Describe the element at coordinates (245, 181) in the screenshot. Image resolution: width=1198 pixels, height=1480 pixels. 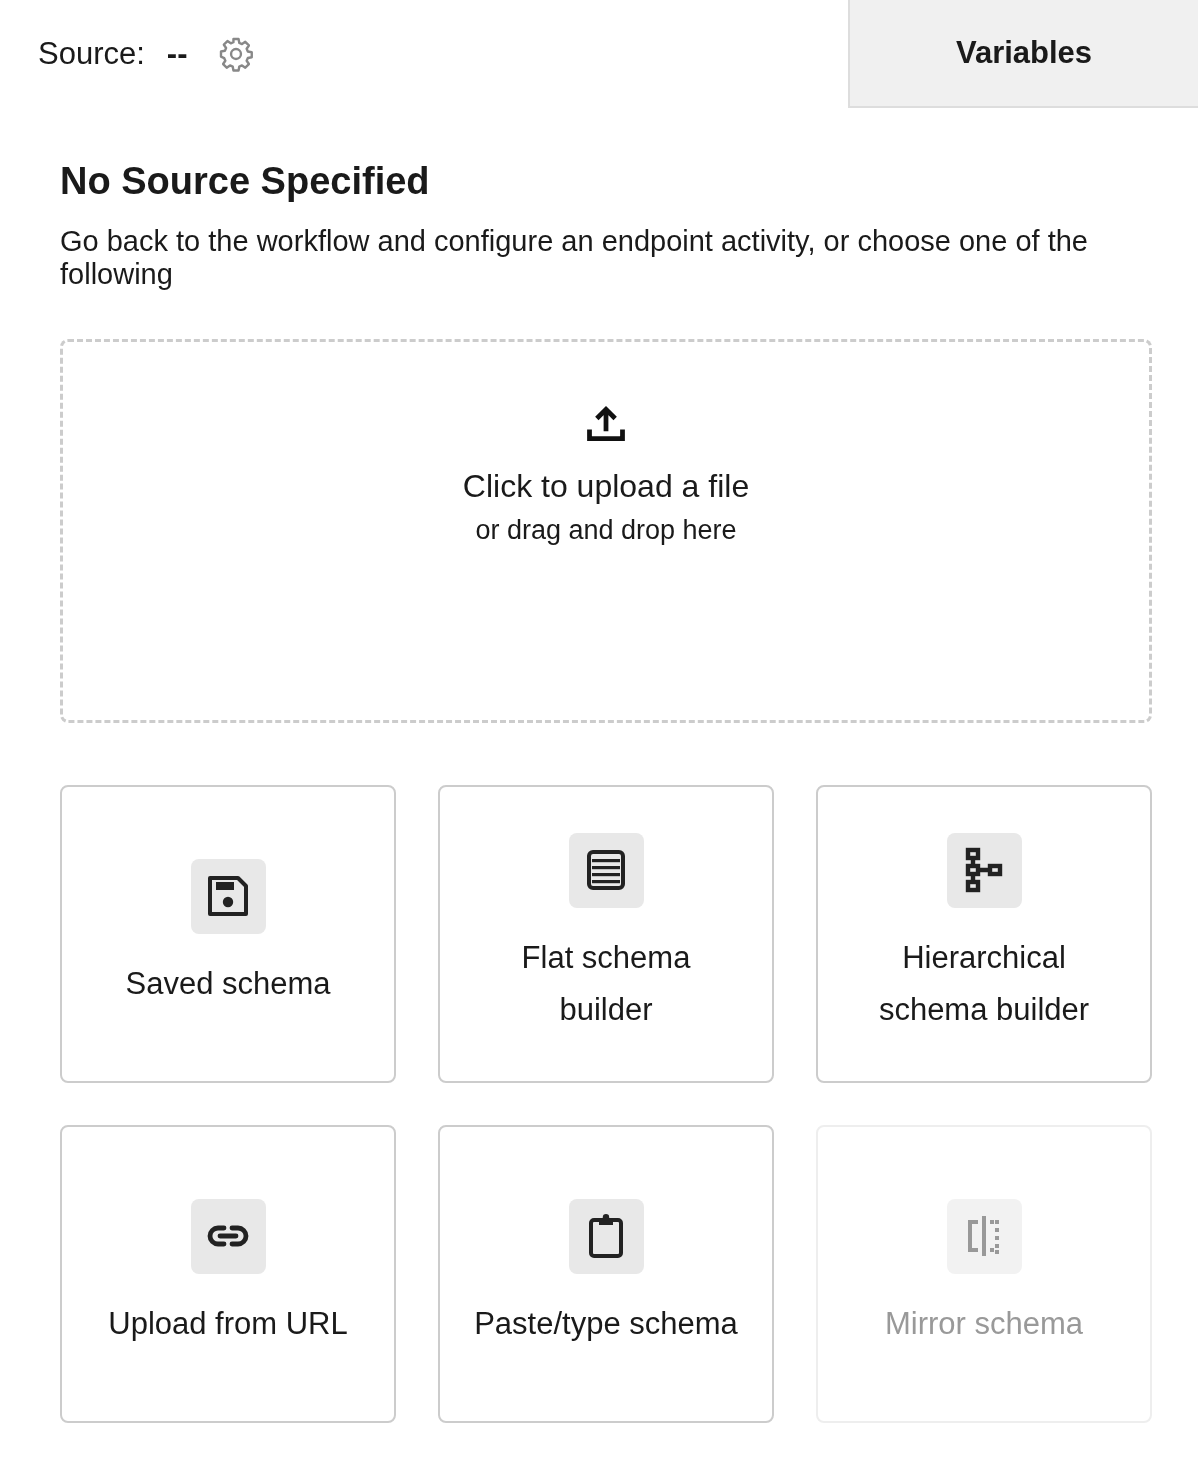
I see `page-title: No Source Specified` at that location.